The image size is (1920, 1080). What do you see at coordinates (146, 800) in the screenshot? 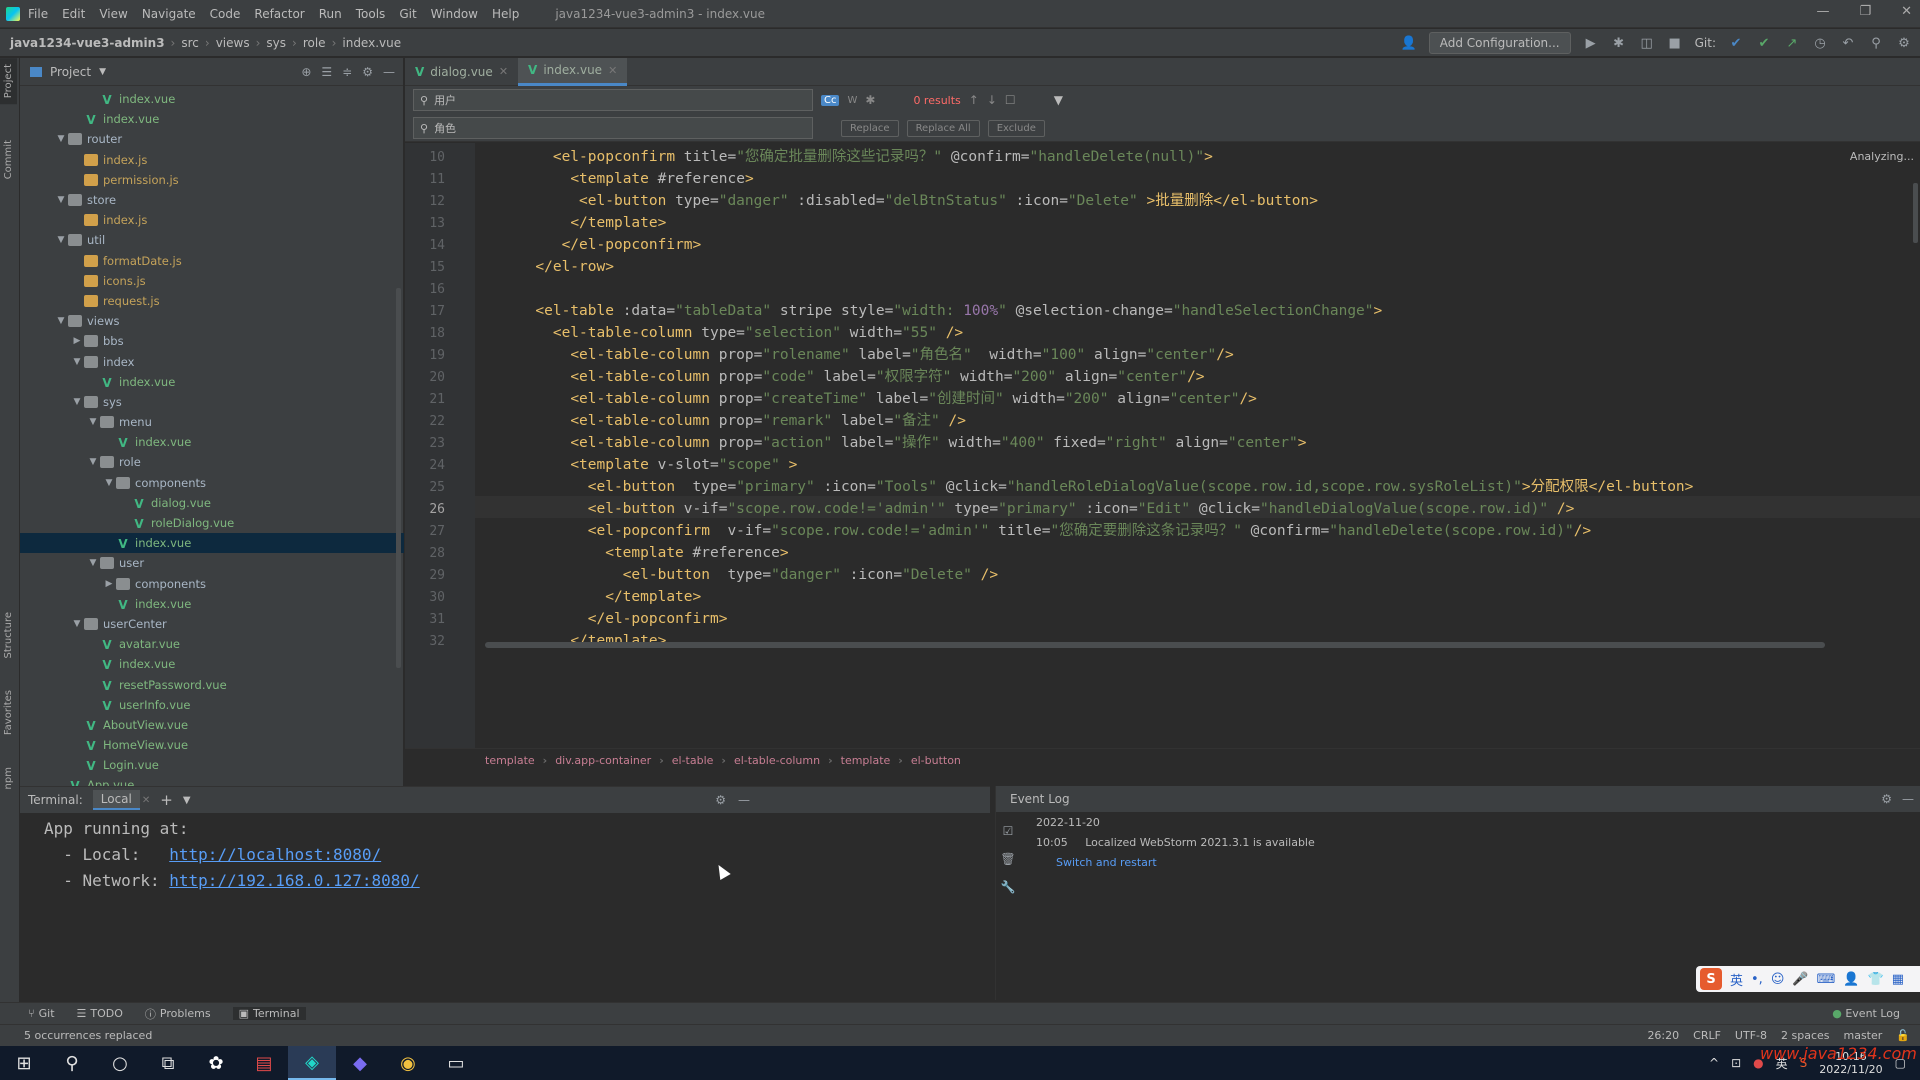
I see `close-icon: ✕` at bounding box center [146, 800].